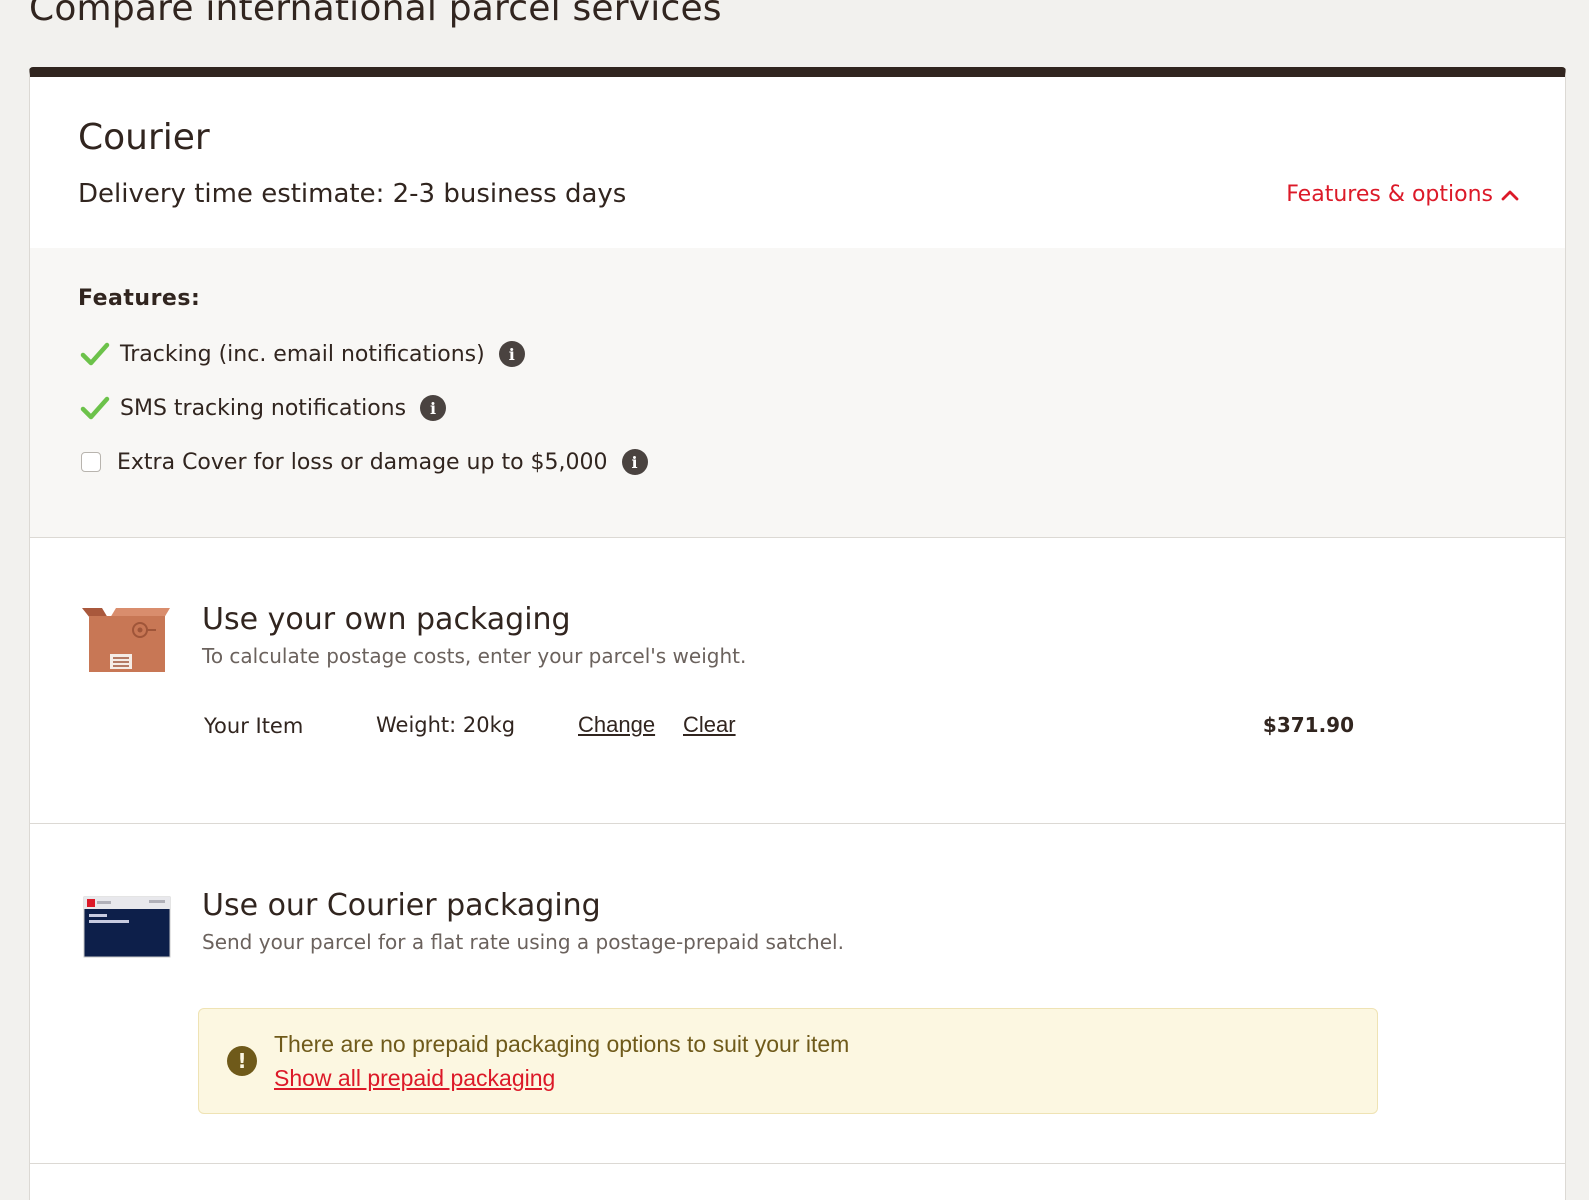 This screenshot has width=1589, height=1200. Describe the element at coordinates (139, 298) in the screenshot. I see `features-heading: Features:` at that location.